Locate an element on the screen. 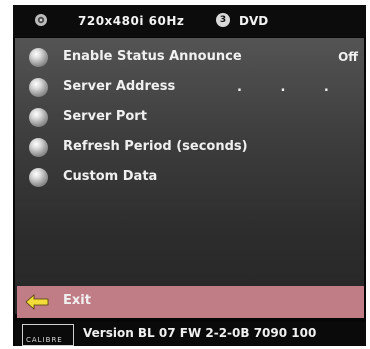 The width and height of the screenshot is (370, 349). calibre-logo: CALIBRE is located at coordinates (48, 335).